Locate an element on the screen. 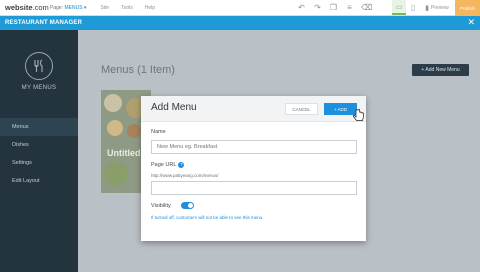 Image resolution: width=480 pixels, height=272 pixels. nav-help: Help is located at coordinates (150, 8).